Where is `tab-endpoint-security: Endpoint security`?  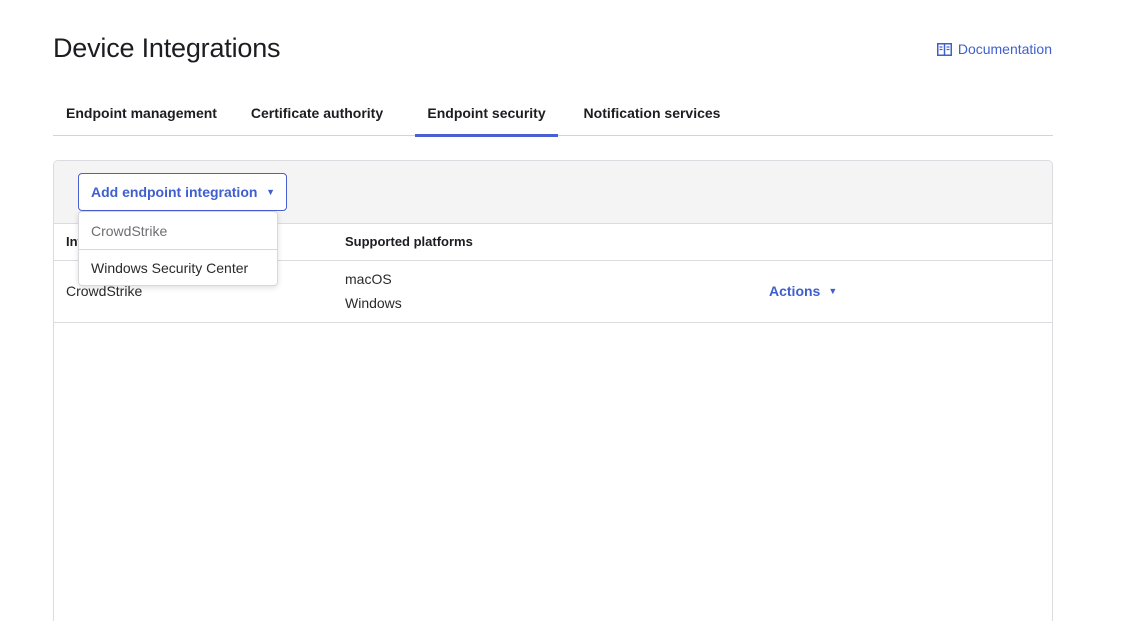 tab-endpoint-security: Endpoint security is located at coordinates (486, 113).